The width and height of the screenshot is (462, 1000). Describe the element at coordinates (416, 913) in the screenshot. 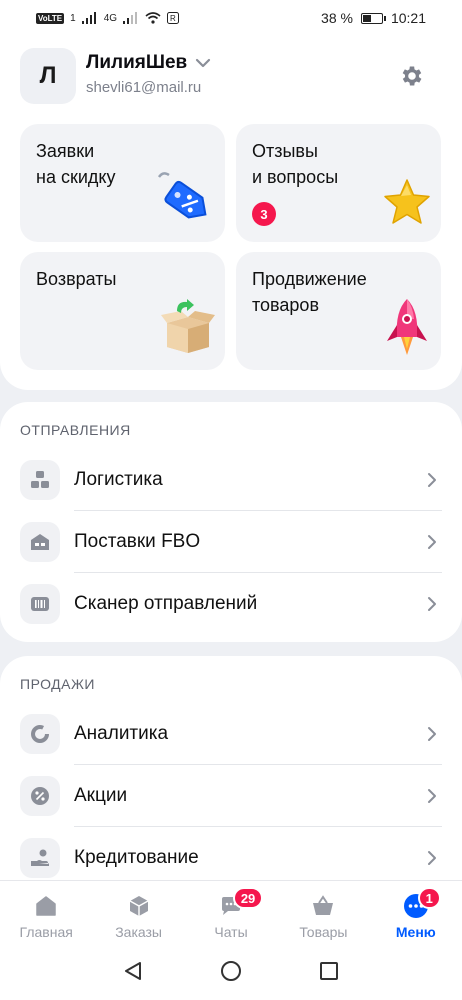

I see `tab-menu: Меню 1` at that location.